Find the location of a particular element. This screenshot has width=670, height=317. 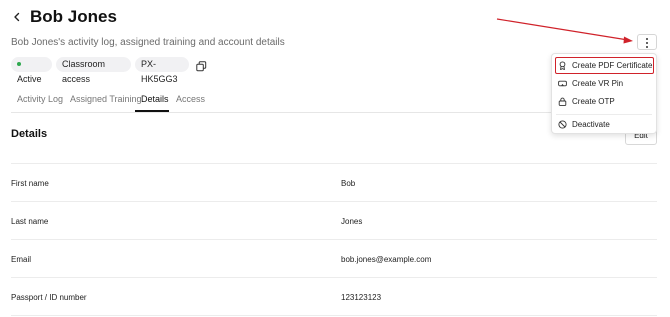

lock-icon is located at coordinates (562, 101).